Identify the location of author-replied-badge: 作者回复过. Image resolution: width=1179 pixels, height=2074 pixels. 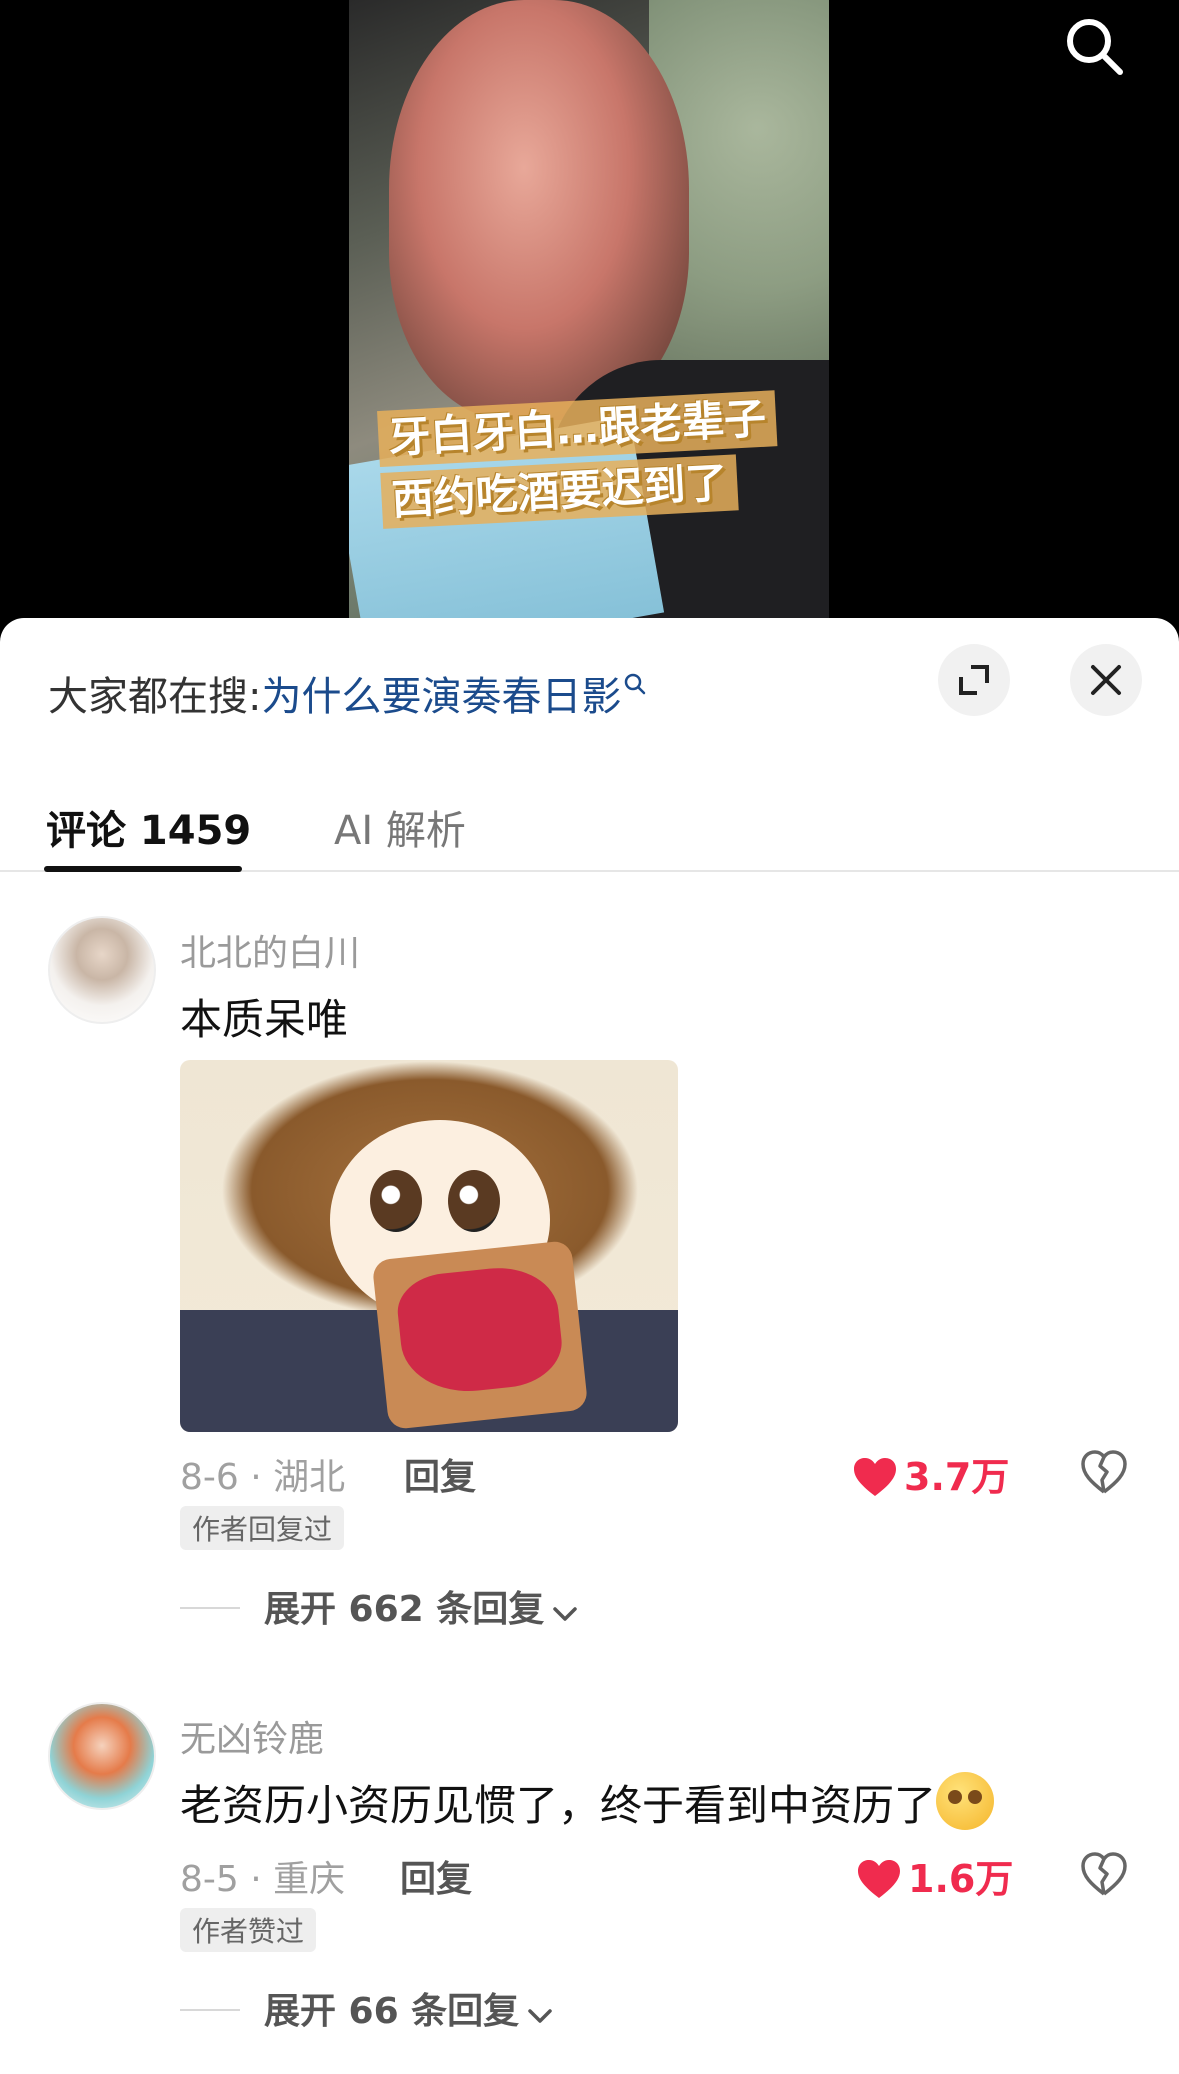
(262, 1528).